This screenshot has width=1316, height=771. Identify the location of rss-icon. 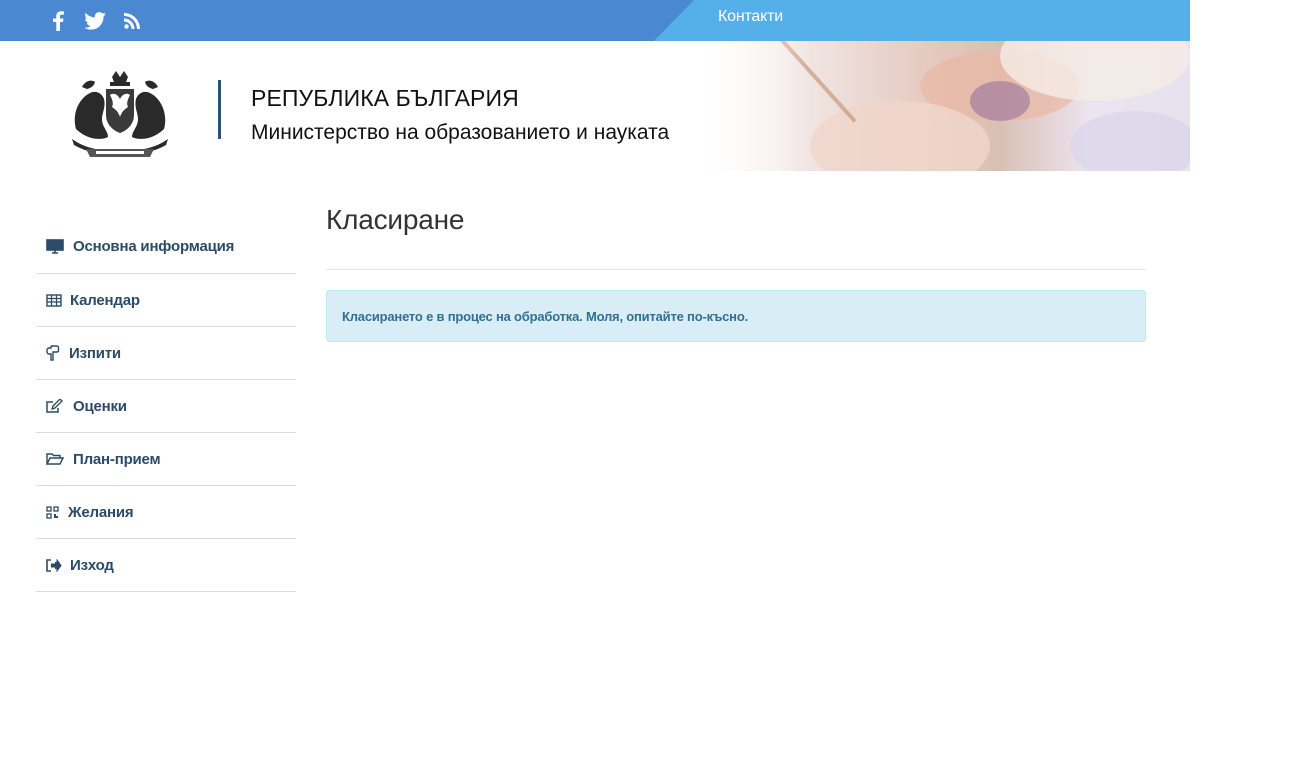
(132, 20).